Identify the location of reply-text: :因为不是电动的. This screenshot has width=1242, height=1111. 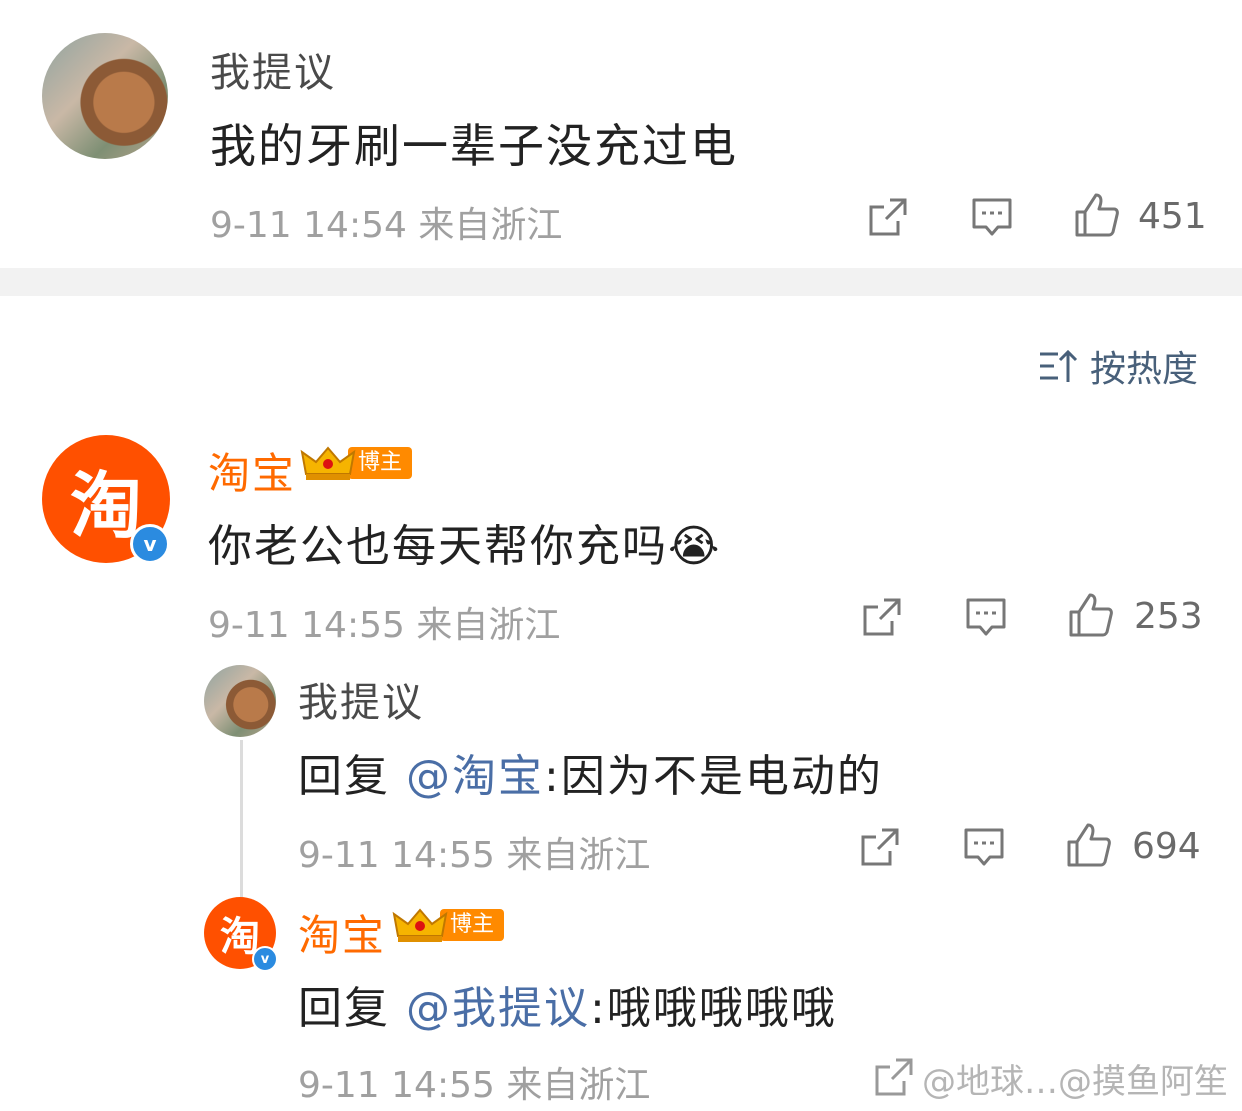
(713, 776).